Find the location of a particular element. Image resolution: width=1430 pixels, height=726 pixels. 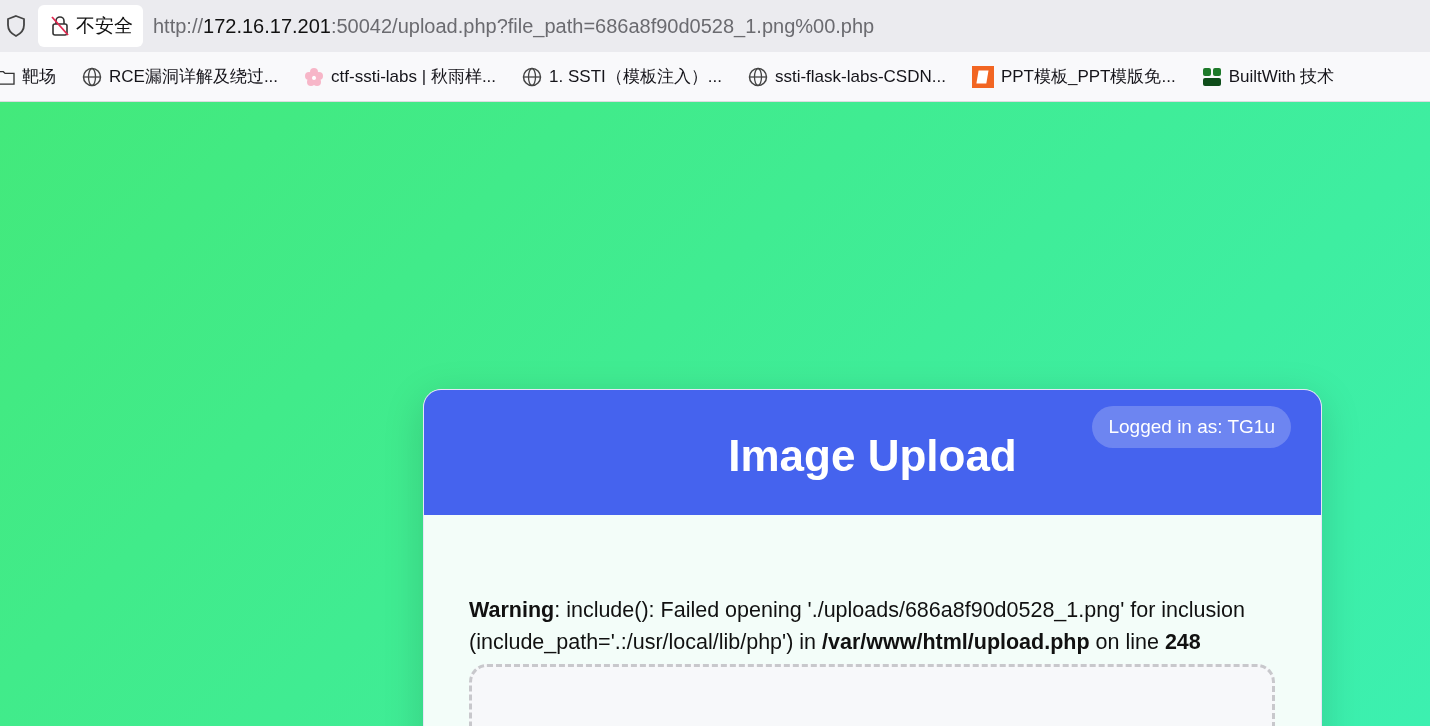

bookmark-item: 靶场 is located at coordinates (28, 76).